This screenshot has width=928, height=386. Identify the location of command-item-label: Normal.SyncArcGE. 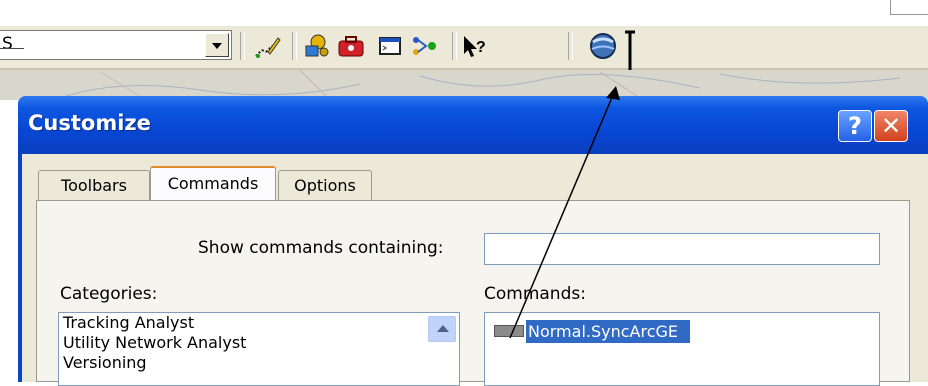
(608, 331).